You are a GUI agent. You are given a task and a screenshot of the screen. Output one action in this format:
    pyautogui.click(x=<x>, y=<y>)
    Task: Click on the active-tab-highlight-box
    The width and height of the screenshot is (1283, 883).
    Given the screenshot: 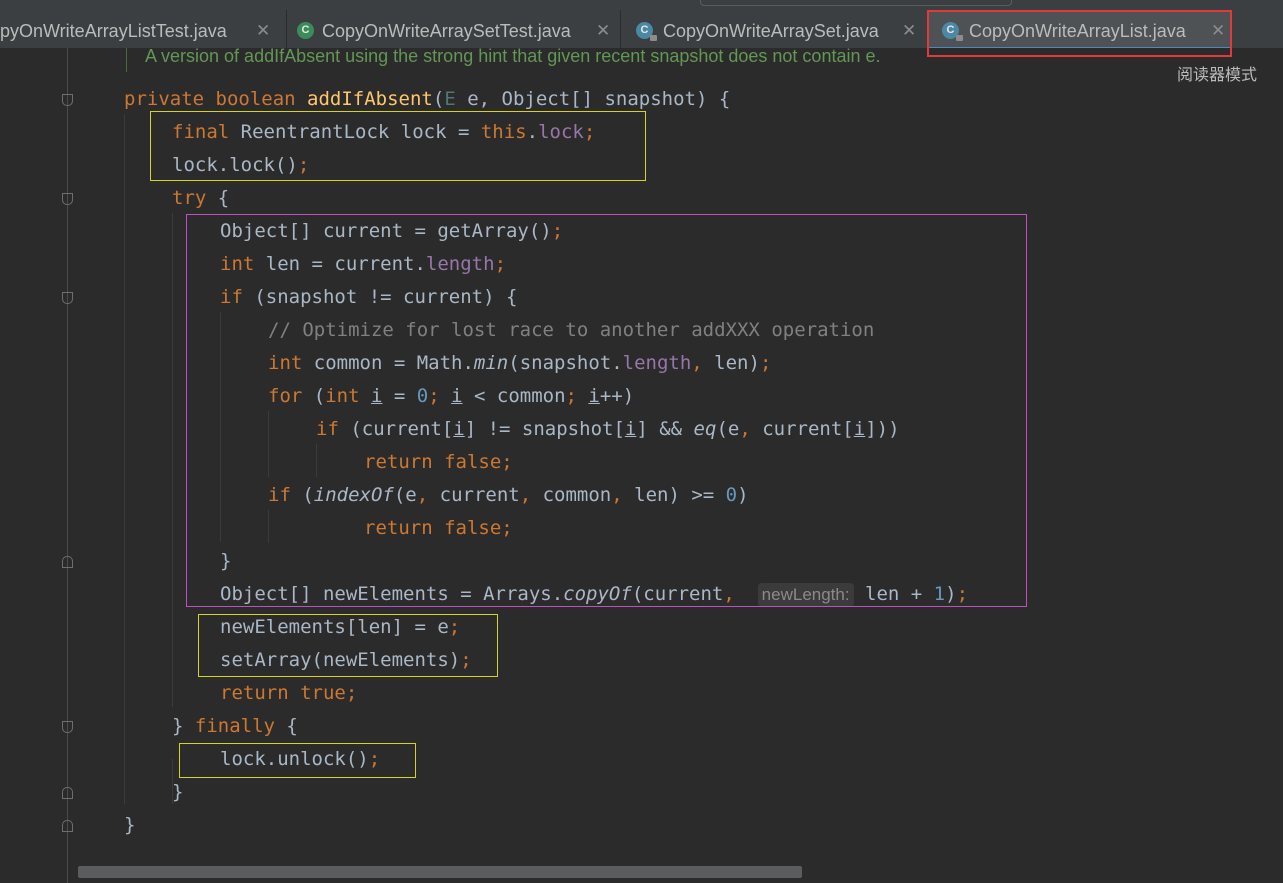 What is the action you would take?
    pyautogui.click(x=1079, y=33)
    